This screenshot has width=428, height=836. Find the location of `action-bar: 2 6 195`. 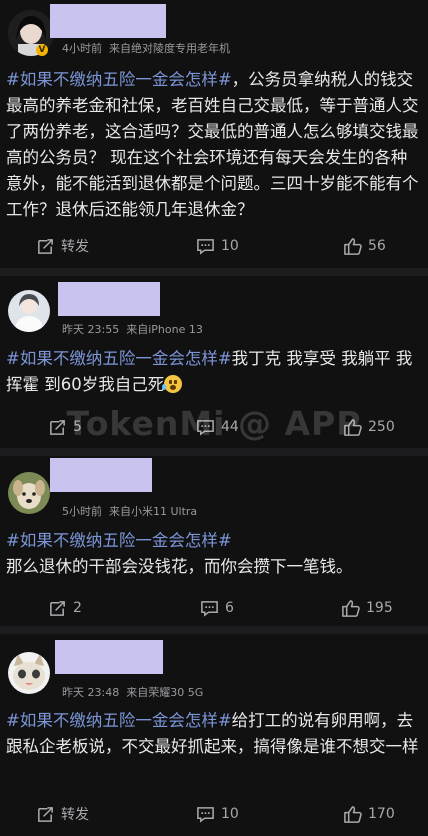

action-bar: 2 6 195 is located at coordinates (214, 608).